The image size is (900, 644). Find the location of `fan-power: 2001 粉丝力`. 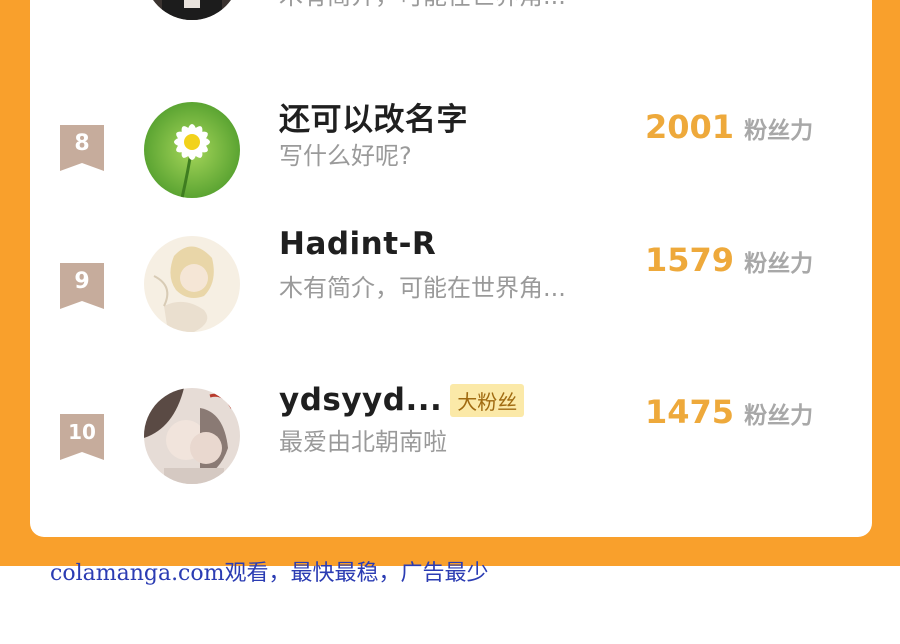

fan-power: 2001 粉丝力 is located at coordinates (729, 127).